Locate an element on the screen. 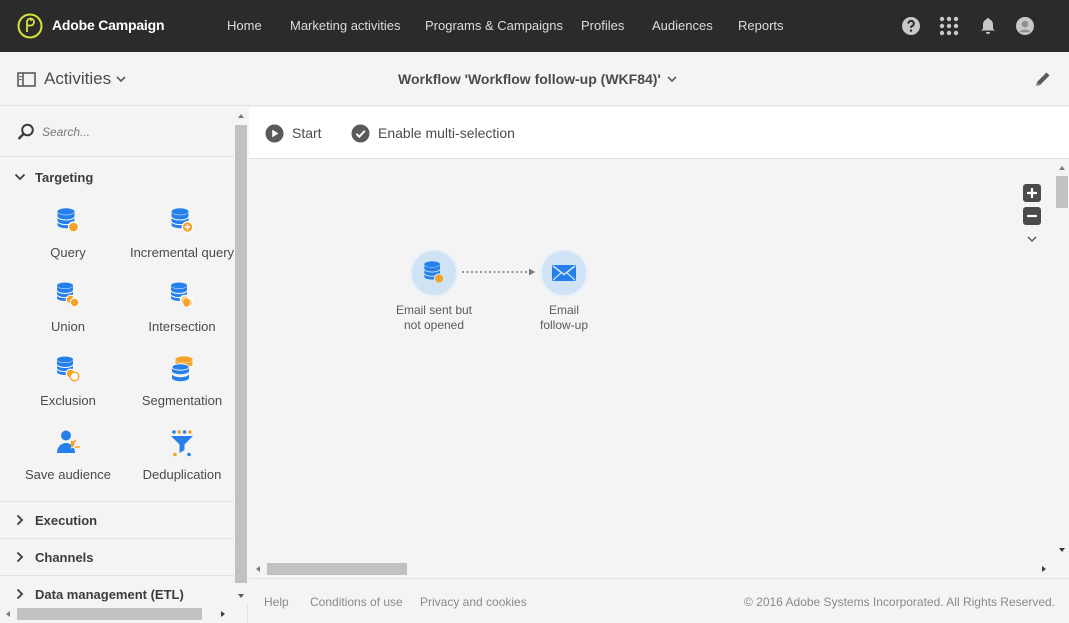  node-label-line: Email is located at coordinates (563, 310).